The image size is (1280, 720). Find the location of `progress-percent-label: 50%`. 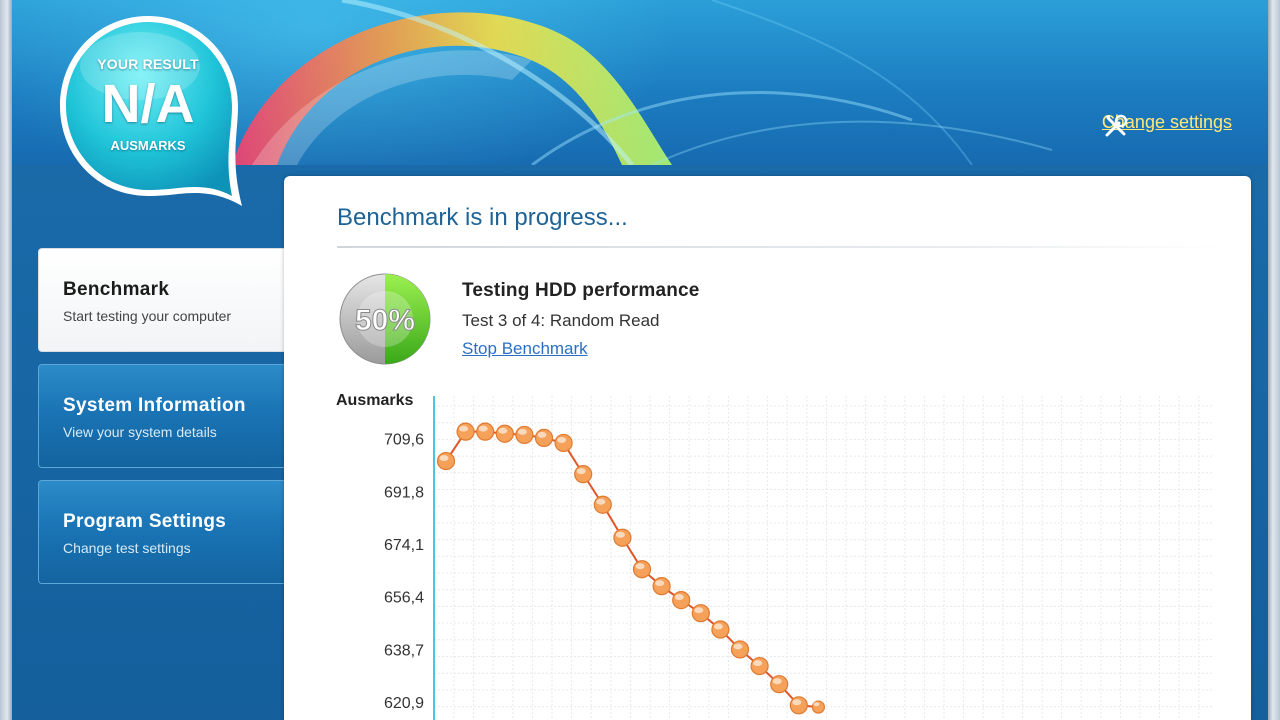

progress-percent-label: 50% is located at coordinates (385, 320).